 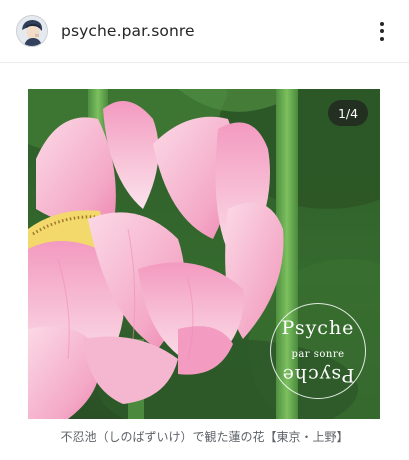 I want to click on watermark-logo: Psyche par sonre Psyche, so click(x=318, y=351).